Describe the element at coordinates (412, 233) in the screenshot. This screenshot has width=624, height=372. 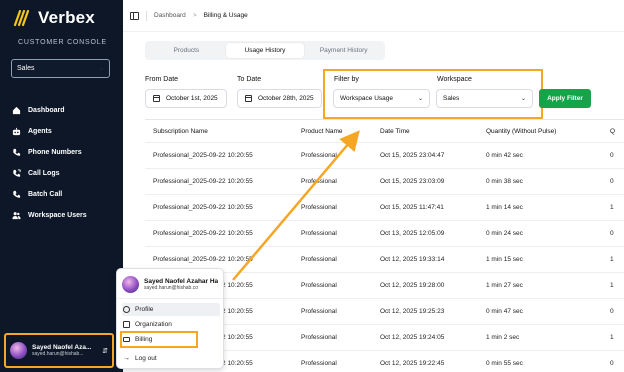
I see `cell-datetime: Oct 13, 2025 12:05:09` at that location.